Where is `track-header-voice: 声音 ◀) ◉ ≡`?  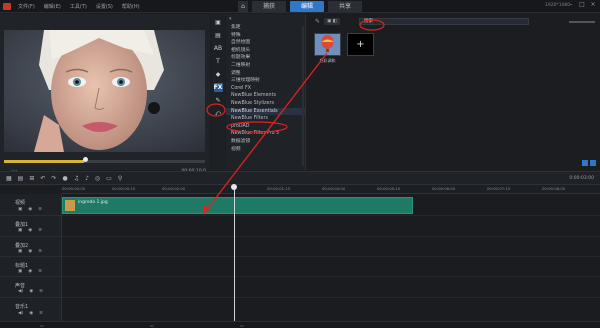
track-header-voice: 声音 ◀) ◉ ≡ is located at coordinates (31, 287).